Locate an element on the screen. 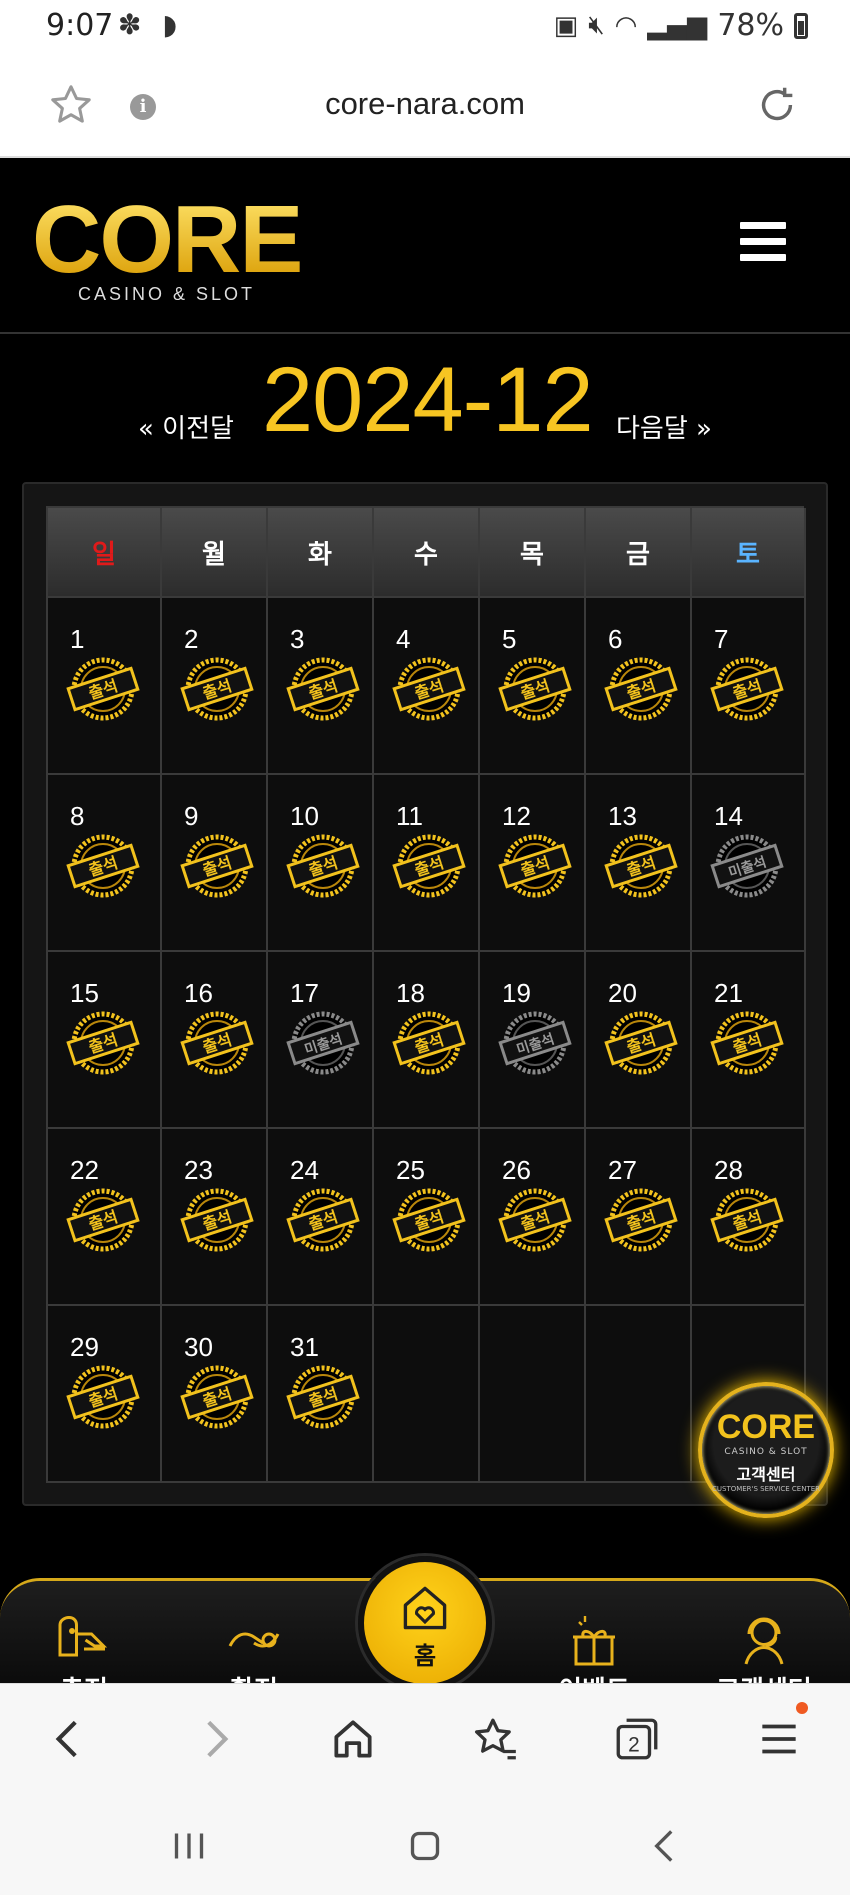  day-number: 17 is located at coordinates (304, 993).